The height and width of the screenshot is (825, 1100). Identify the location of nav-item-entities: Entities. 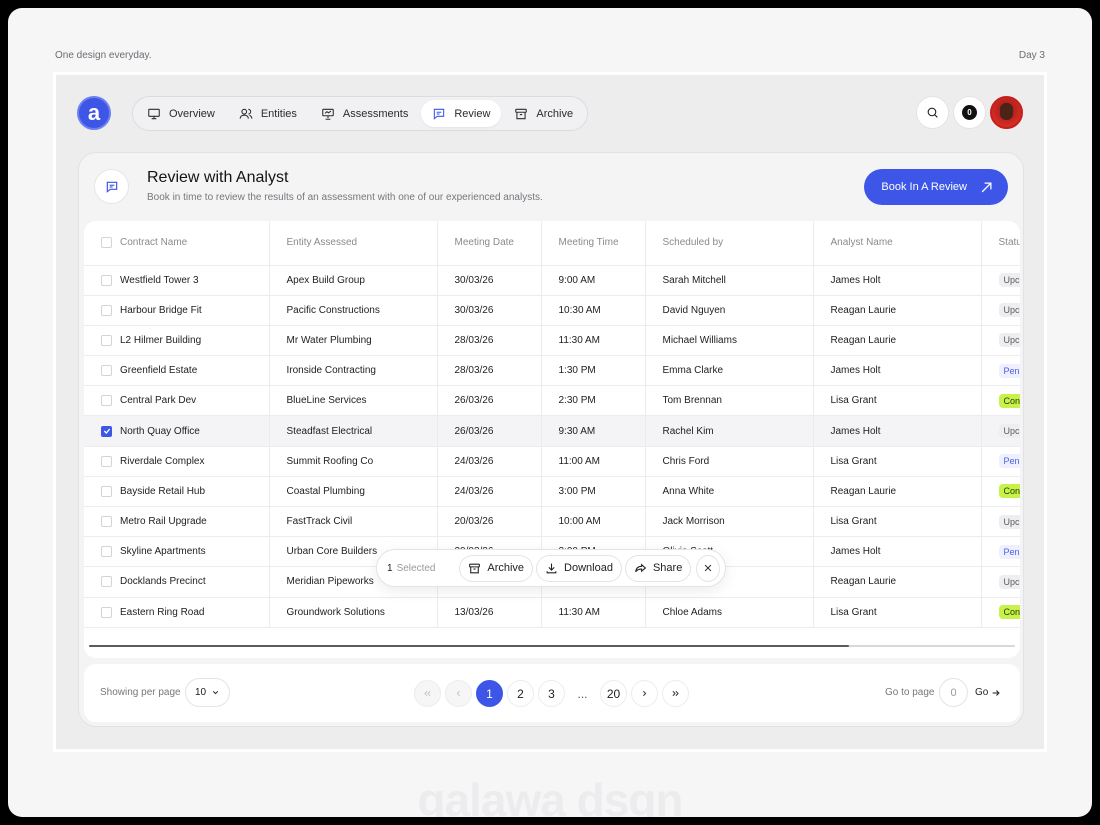
(268, 113).